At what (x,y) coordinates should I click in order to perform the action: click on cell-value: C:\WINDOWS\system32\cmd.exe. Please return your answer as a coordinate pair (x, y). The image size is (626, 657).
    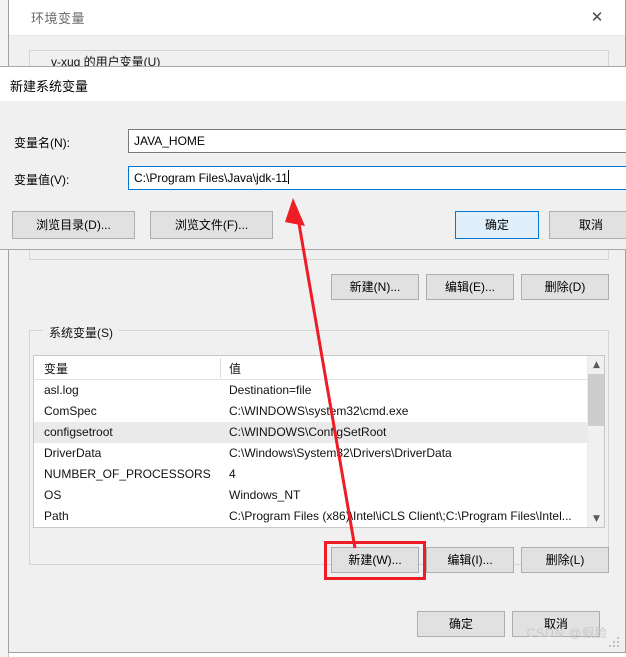
    Looking at the image, I should click on (319, 411).